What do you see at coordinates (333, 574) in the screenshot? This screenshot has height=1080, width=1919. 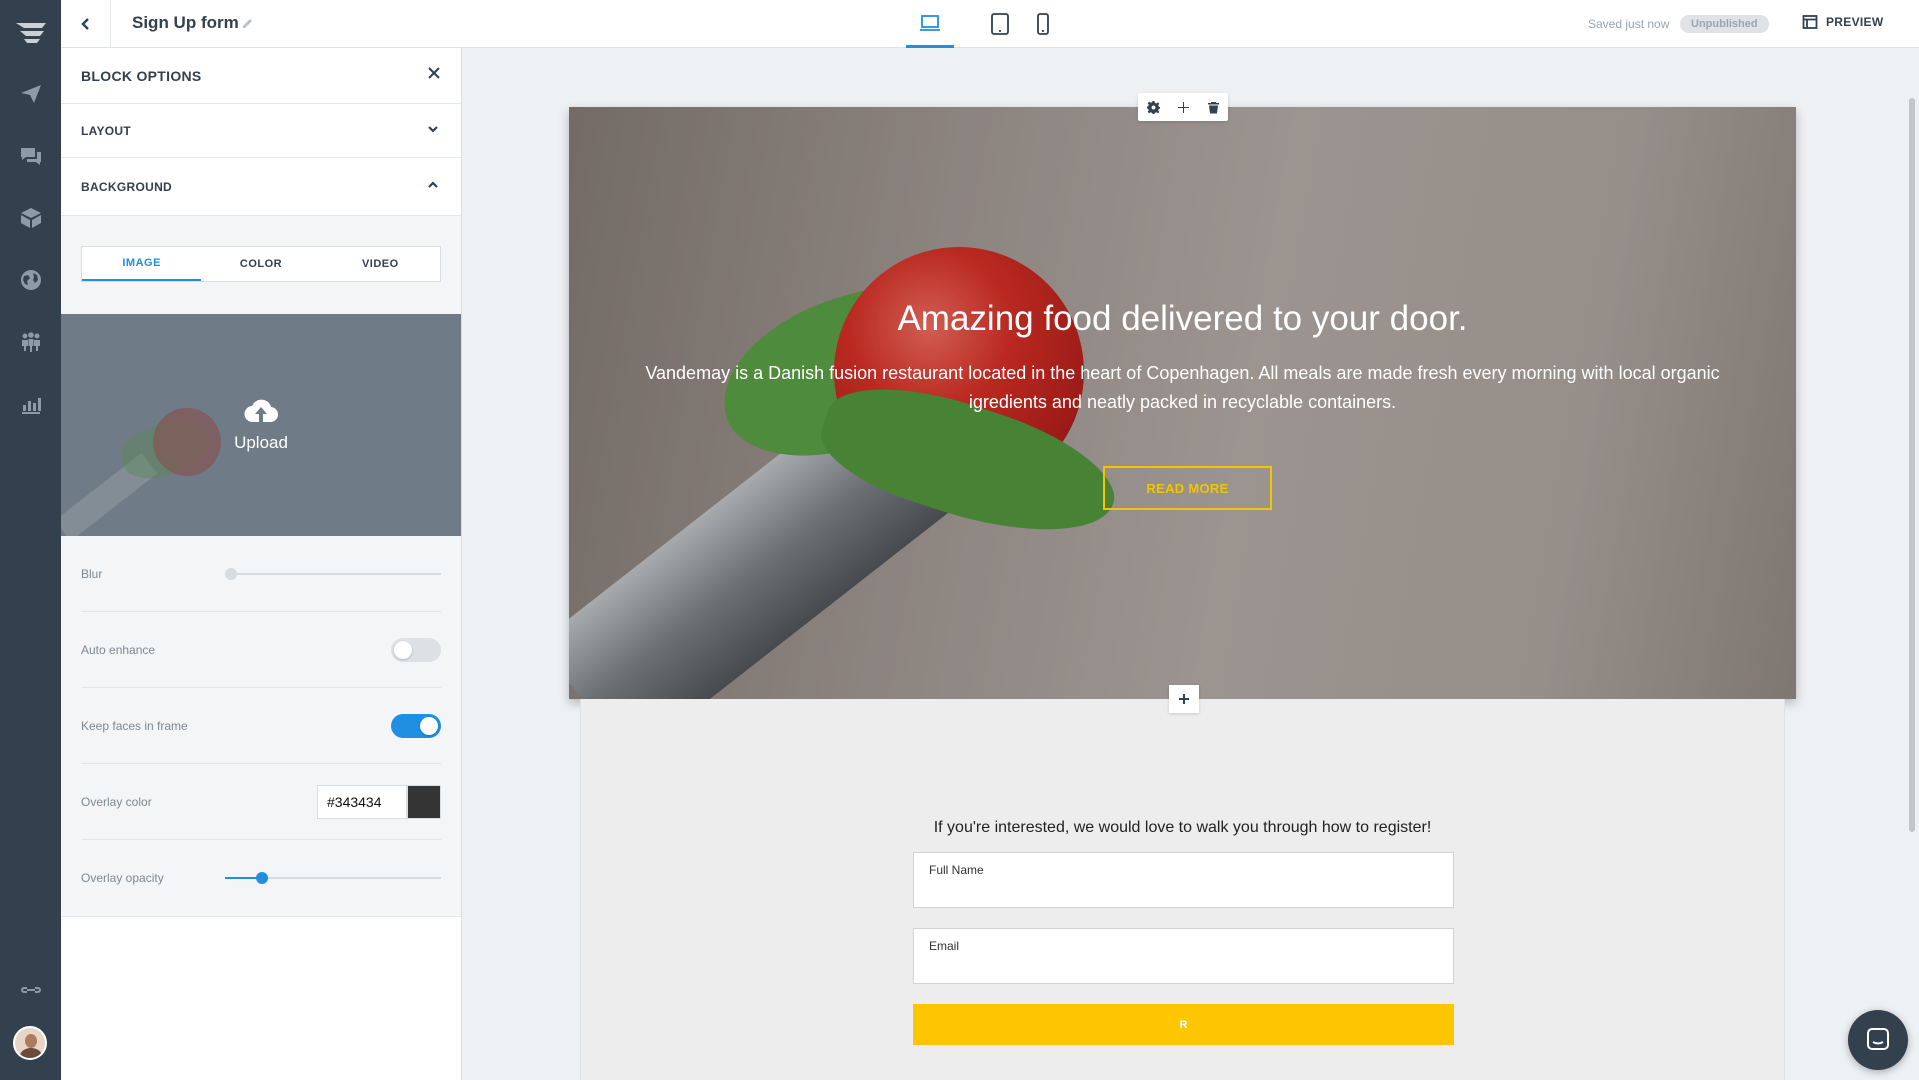 I see `blur-slider` at bounding box center [333, 574].